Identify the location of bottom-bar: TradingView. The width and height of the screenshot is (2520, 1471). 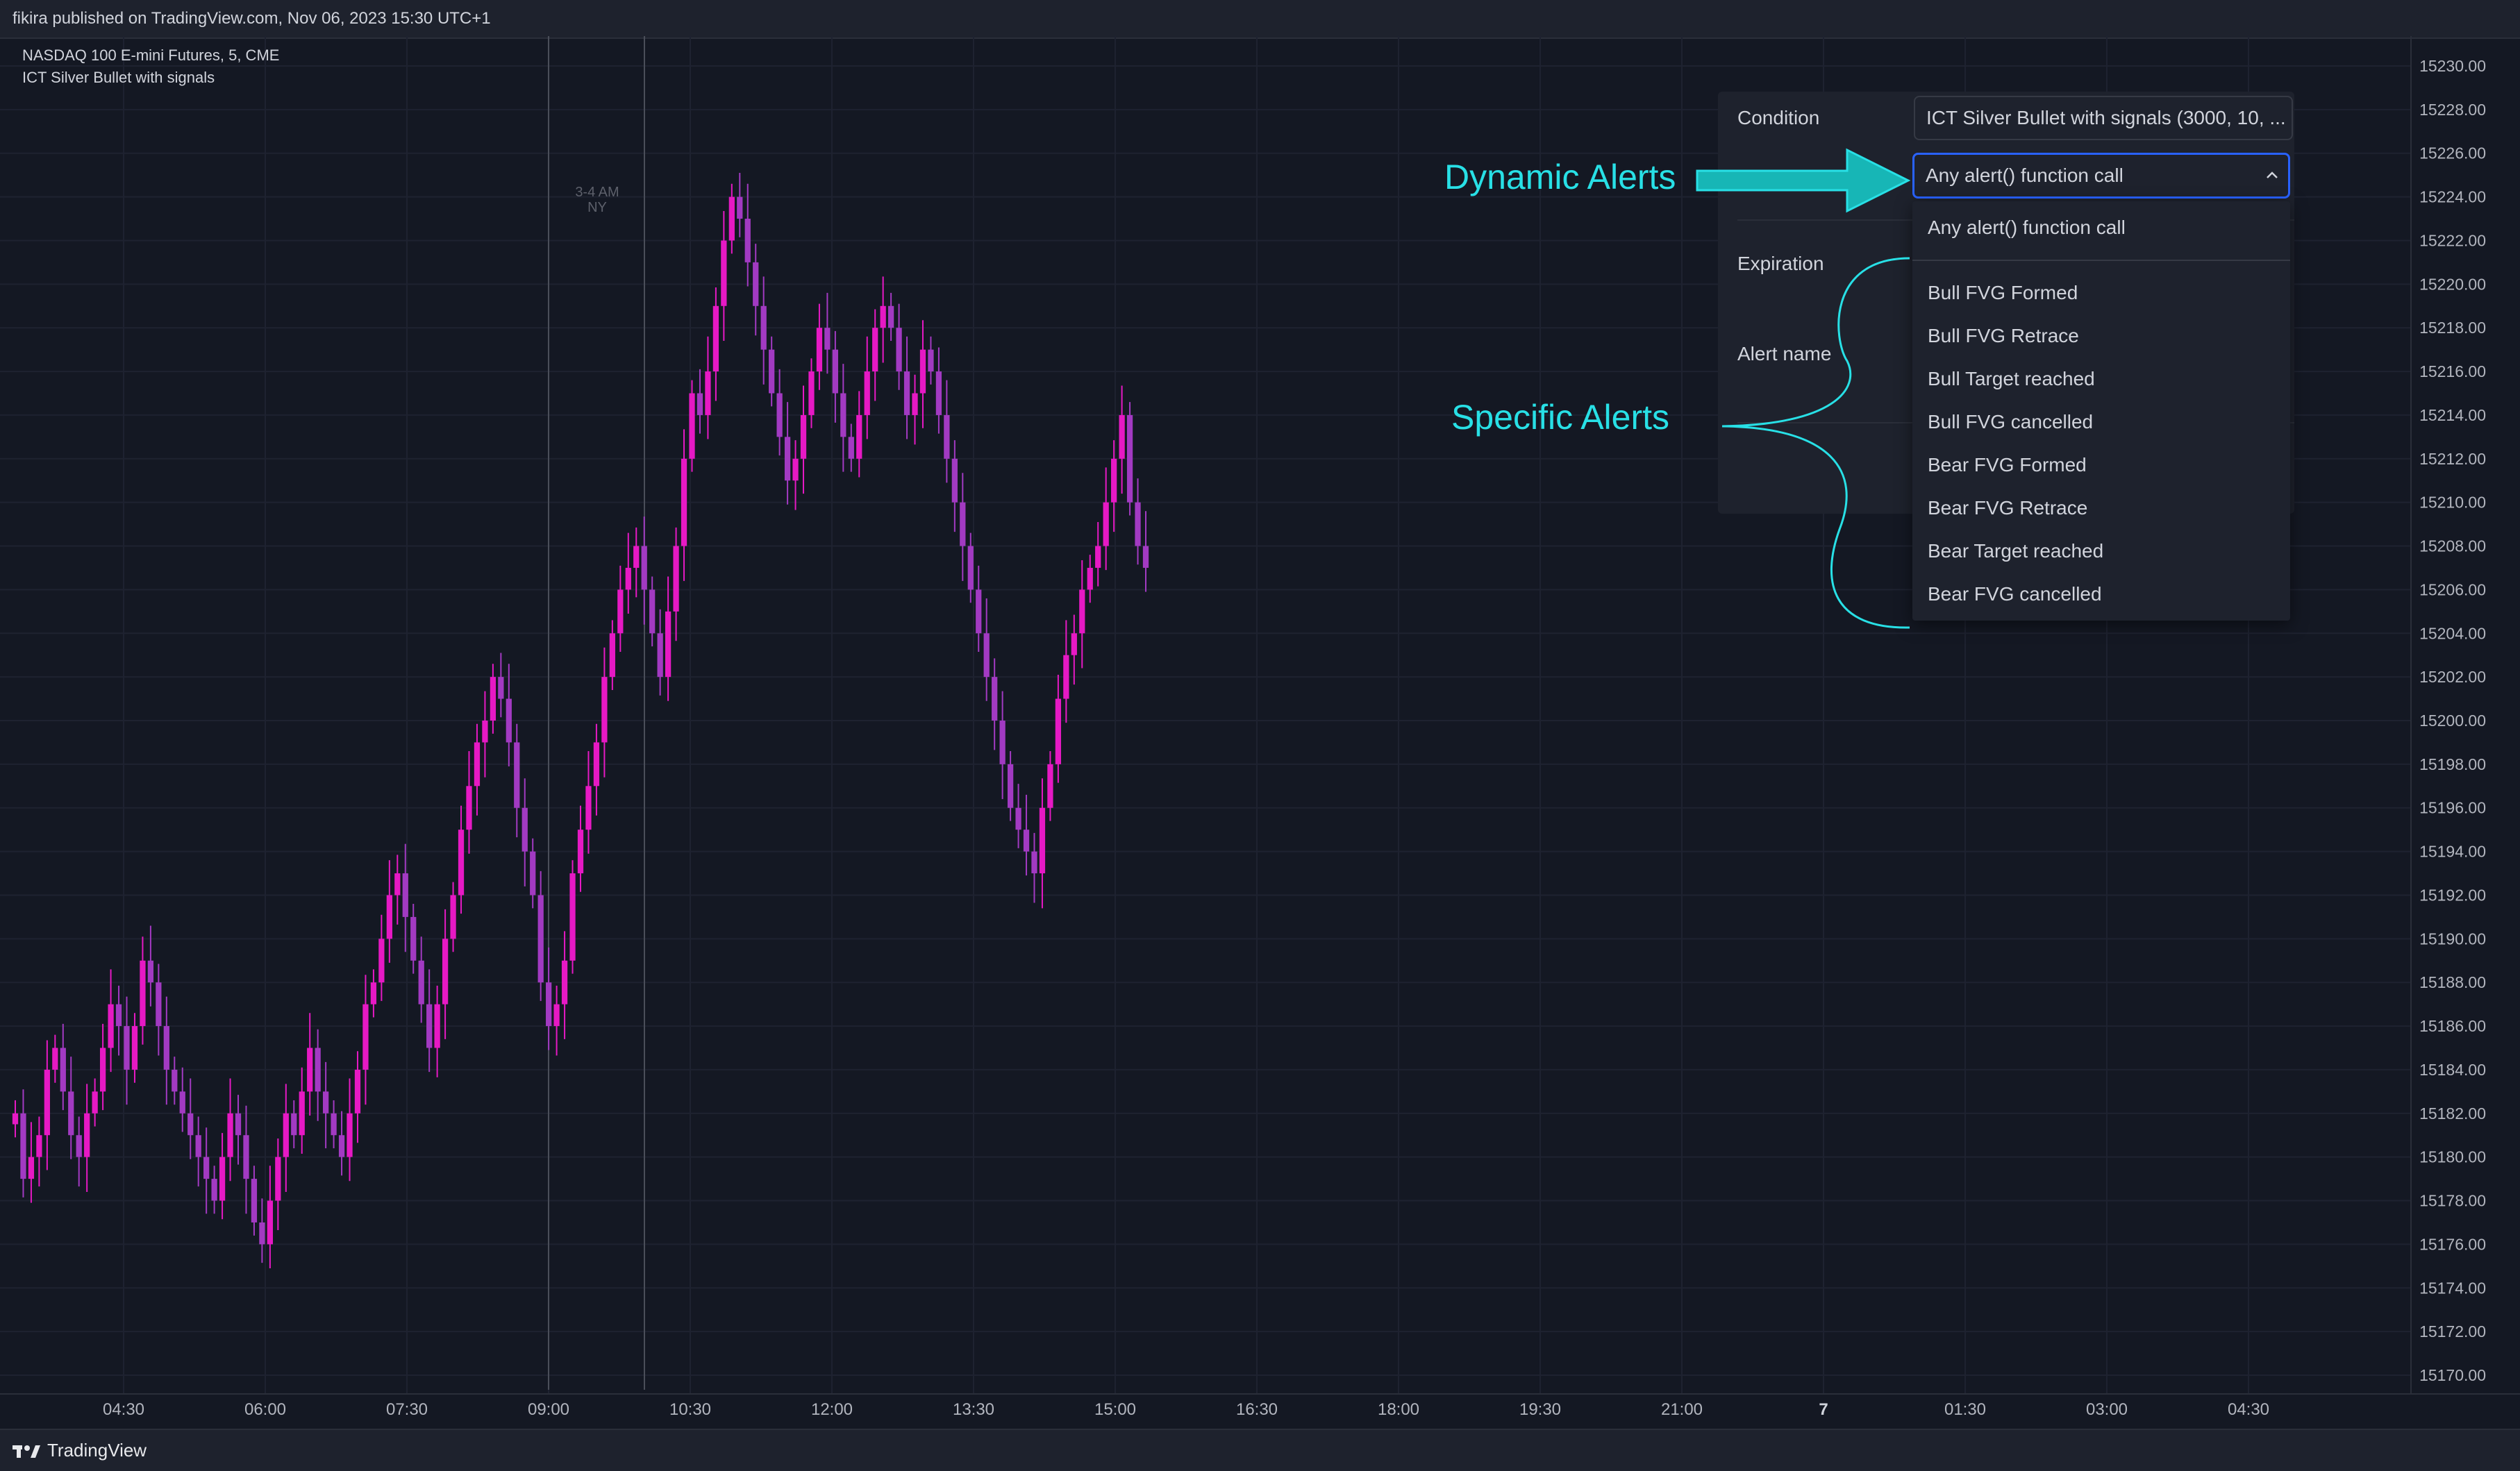
(1260, 1450).